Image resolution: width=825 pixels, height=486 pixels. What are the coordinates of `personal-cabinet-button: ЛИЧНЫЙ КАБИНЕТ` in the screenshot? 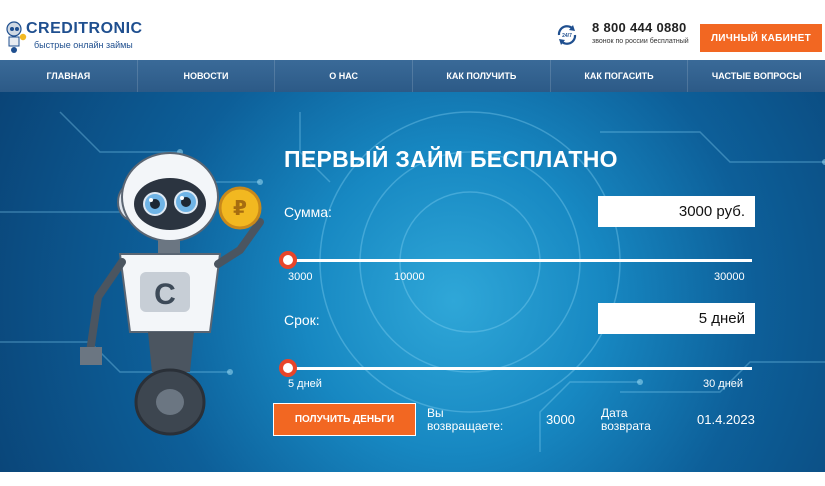 It's located at (761, 38).